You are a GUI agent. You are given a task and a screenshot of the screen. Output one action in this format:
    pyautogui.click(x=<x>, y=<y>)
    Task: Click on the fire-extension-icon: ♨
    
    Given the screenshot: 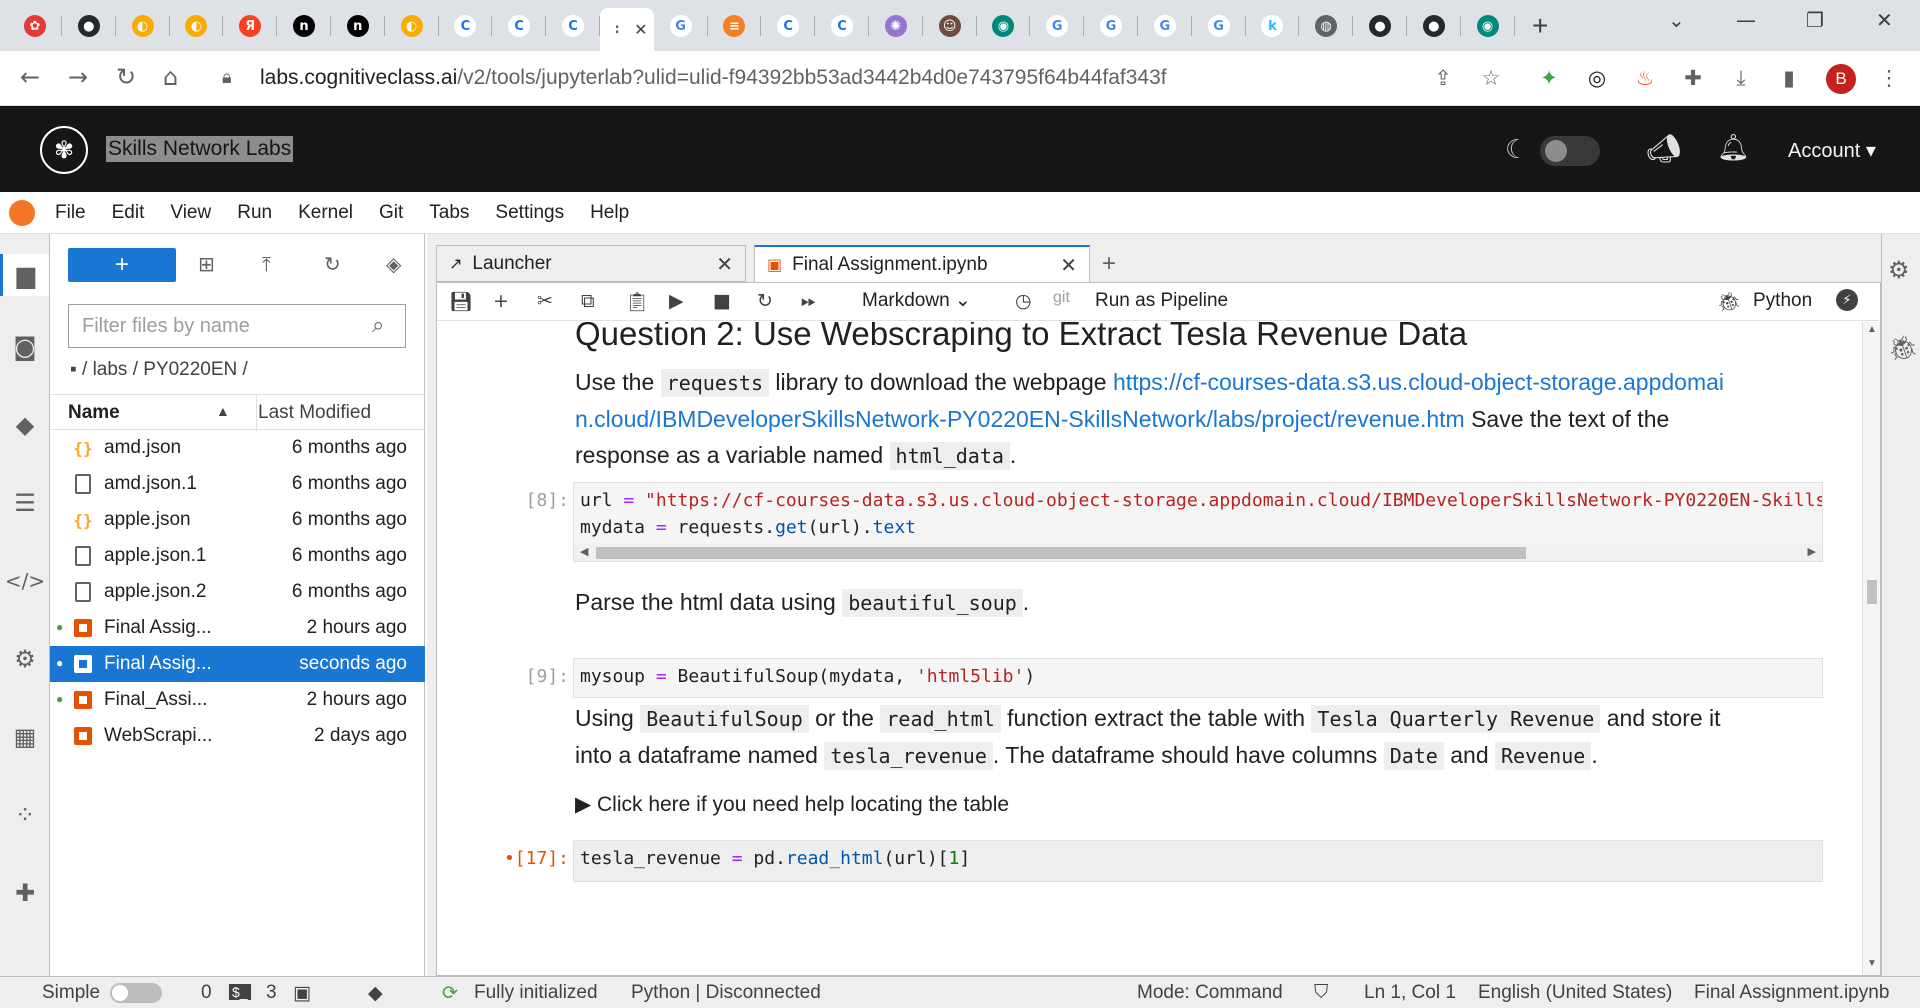 What is the action you would take?
    pyautogui.click(x=1645, y=78)
    